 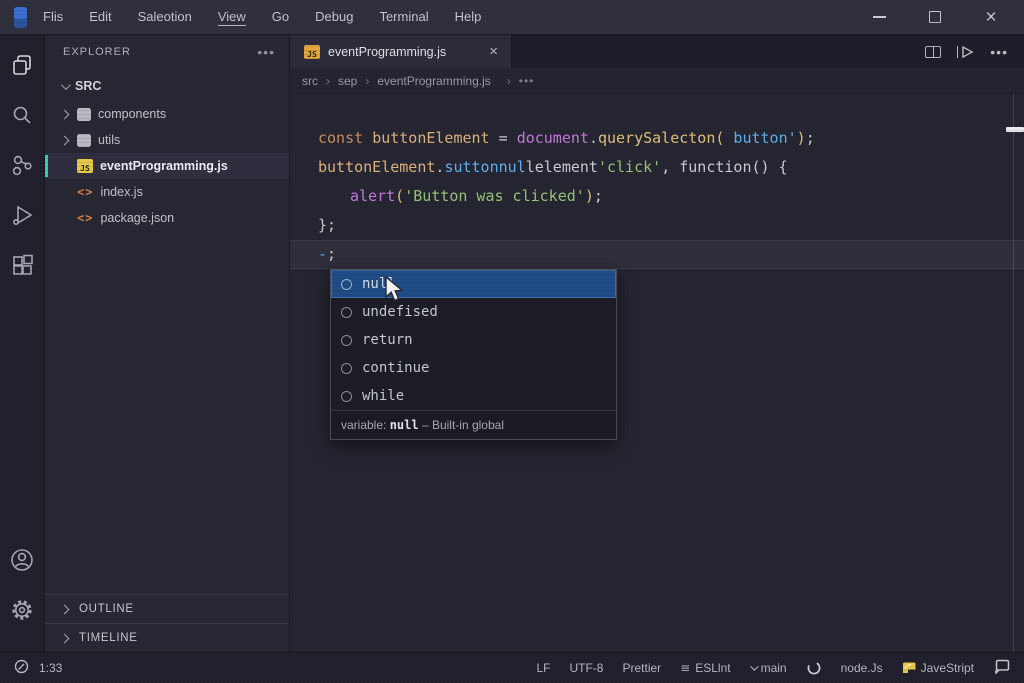 I want to click on tree-file-eventprogramming: JS eventProgramming.js, so click(x=167, y=166).